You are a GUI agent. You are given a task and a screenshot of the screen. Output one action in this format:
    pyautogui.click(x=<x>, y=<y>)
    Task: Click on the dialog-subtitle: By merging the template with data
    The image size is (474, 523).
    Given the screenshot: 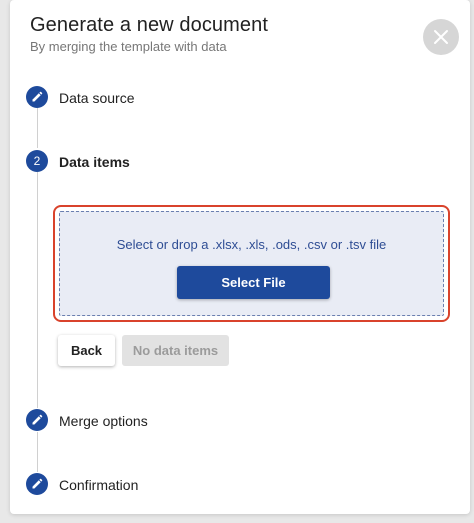 What is the action you would take?
    pyautogui.click(x=128, y=46)
    